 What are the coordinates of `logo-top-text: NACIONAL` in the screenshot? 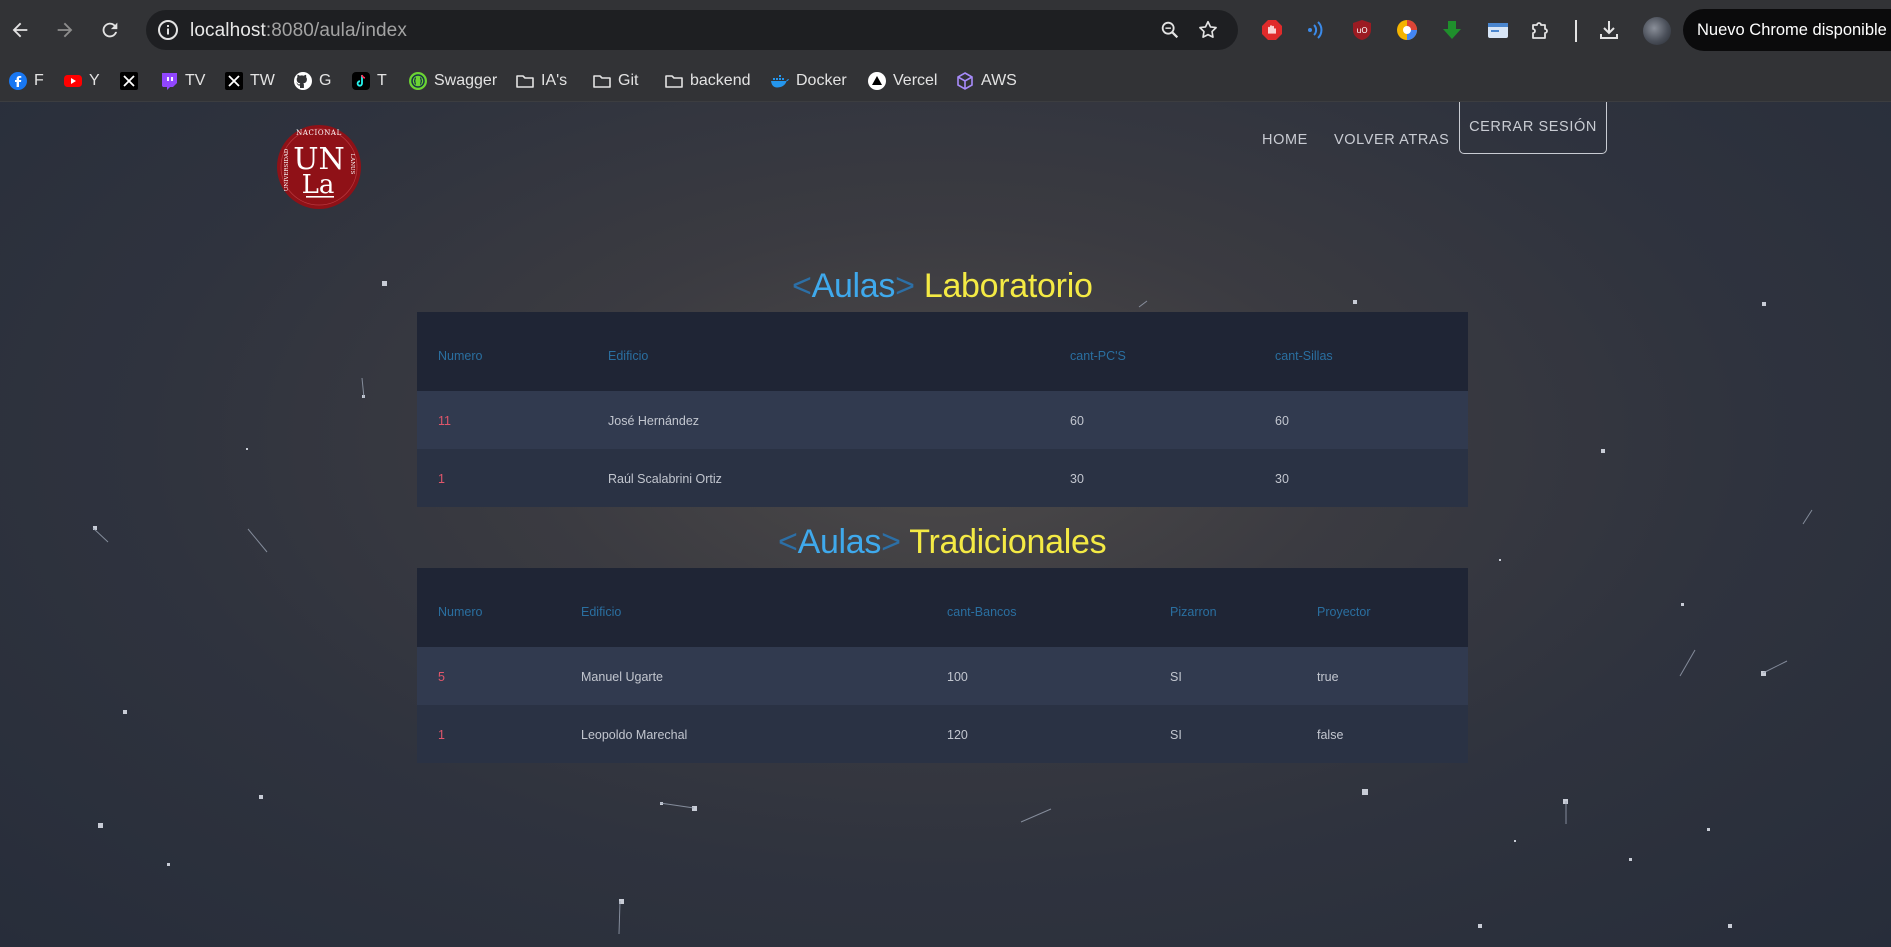 It's located at (319, 133).